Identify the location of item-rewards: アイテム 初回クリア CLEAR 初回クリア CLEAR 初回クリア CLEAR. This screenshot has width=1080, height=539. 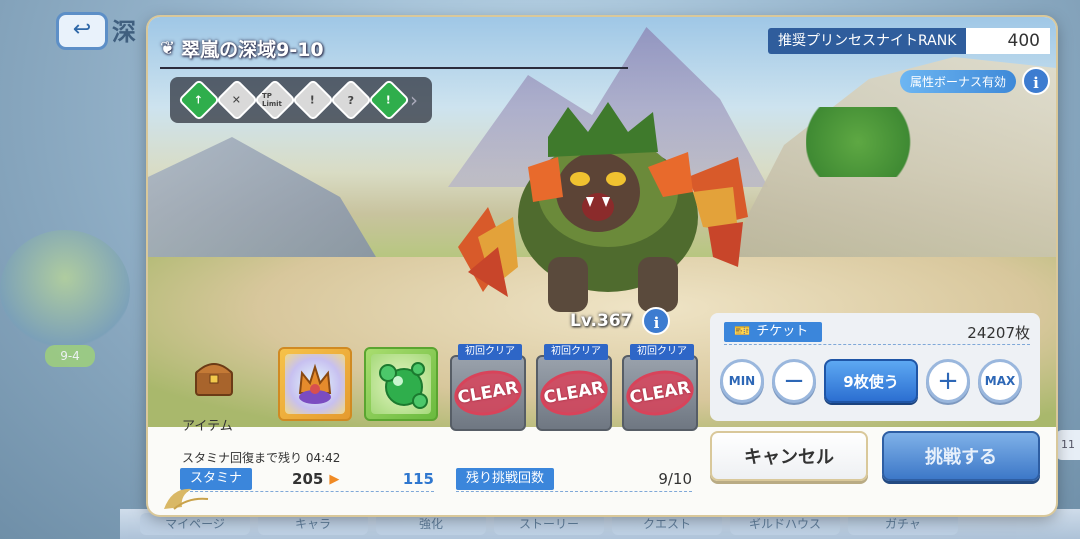
(441, 394).